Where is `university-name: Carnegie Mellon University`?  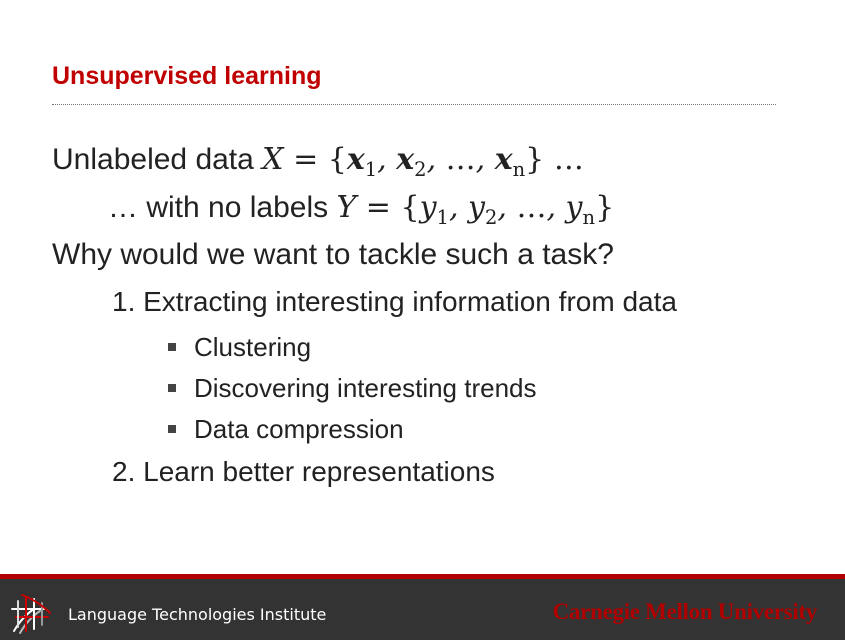 university-name: Carnegie Mellon University is located at coordinates (685, 611).